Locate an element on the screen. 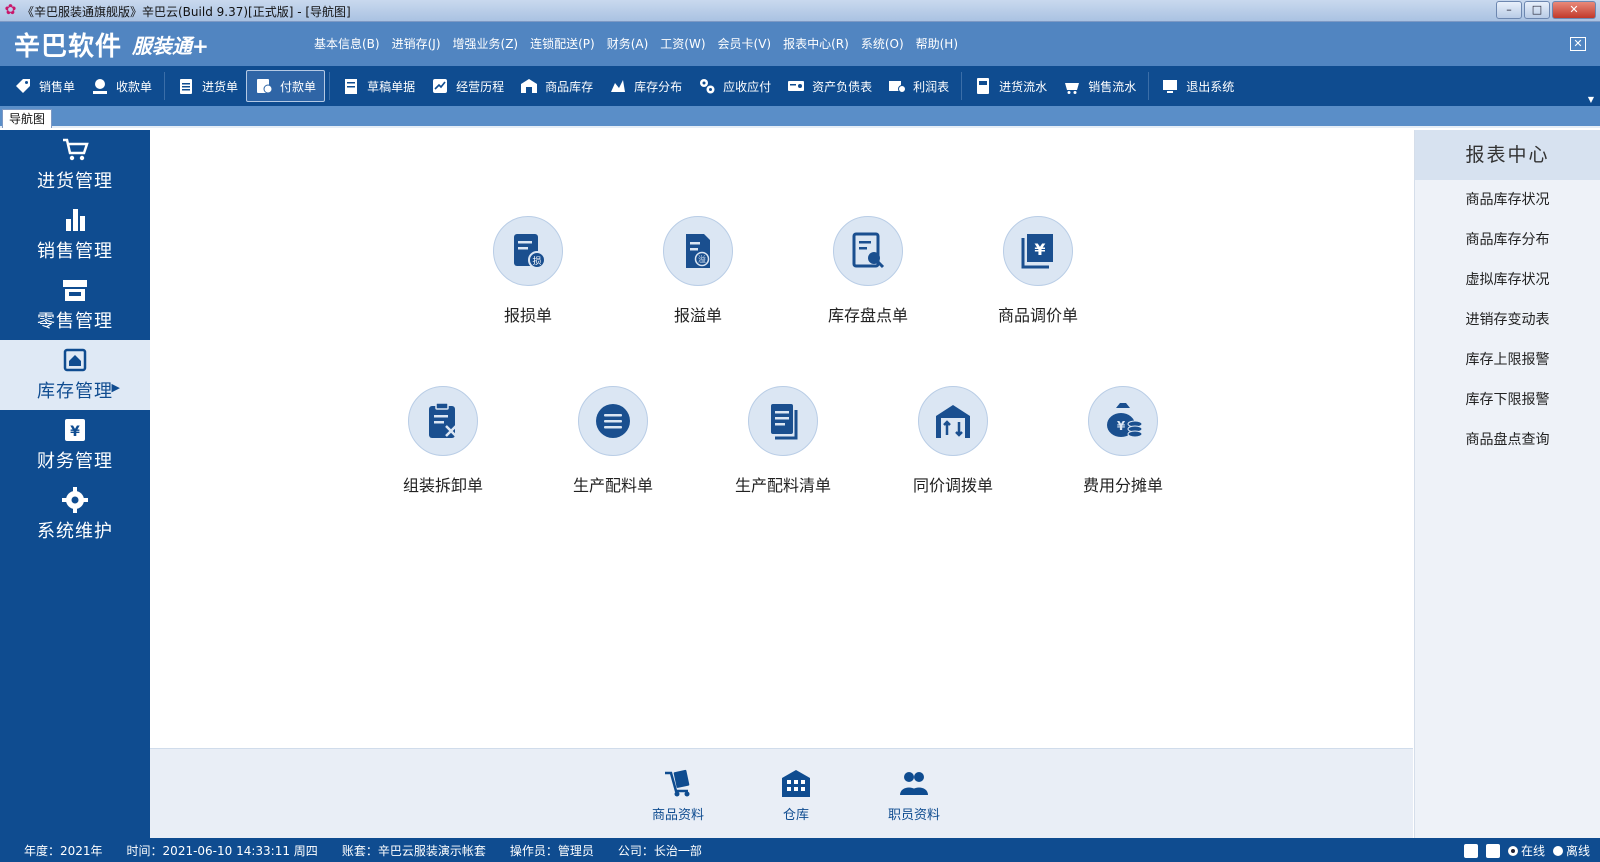  tile-price-adjust: ¥ 商品调价单 is located at coordinates (1038, 271).